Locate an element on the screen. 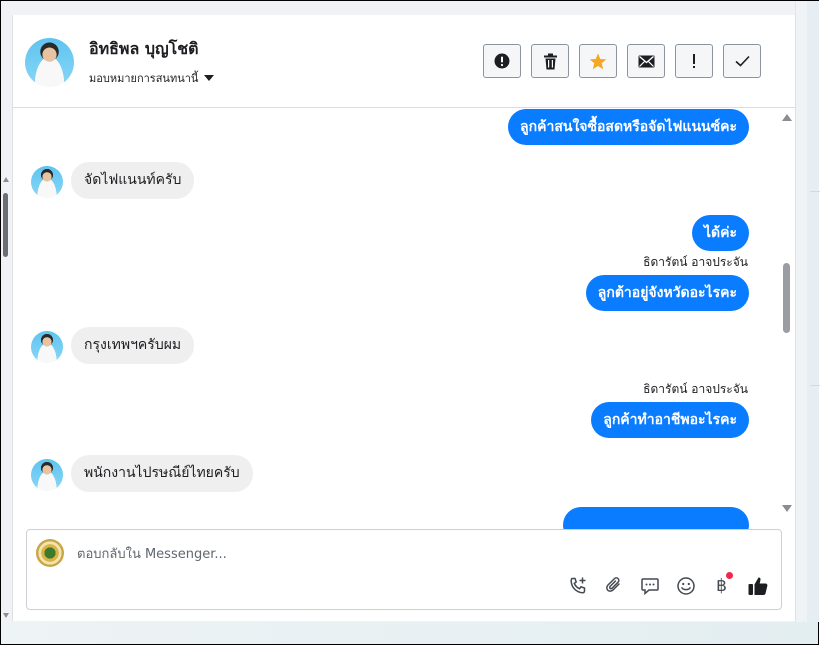  outgoing-message-partial is located at coordinates (656, 518).